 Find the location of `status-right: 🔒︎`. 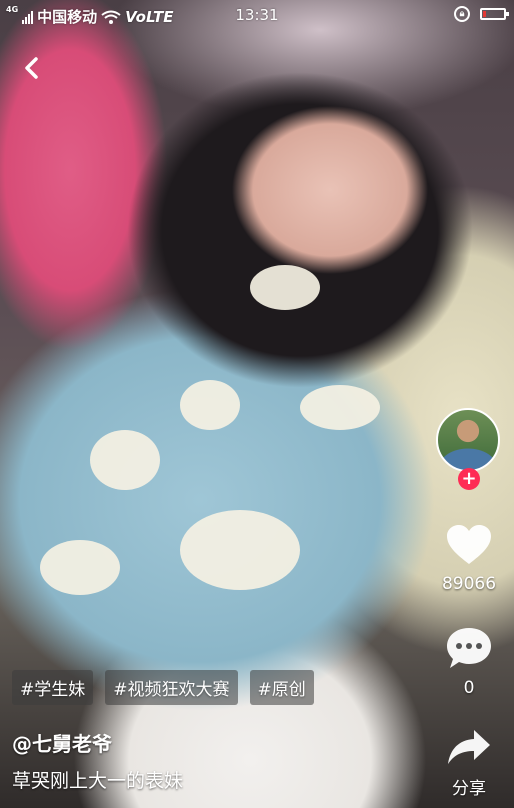

status-right: 🔒︎ is located at coordinates (481, 14).